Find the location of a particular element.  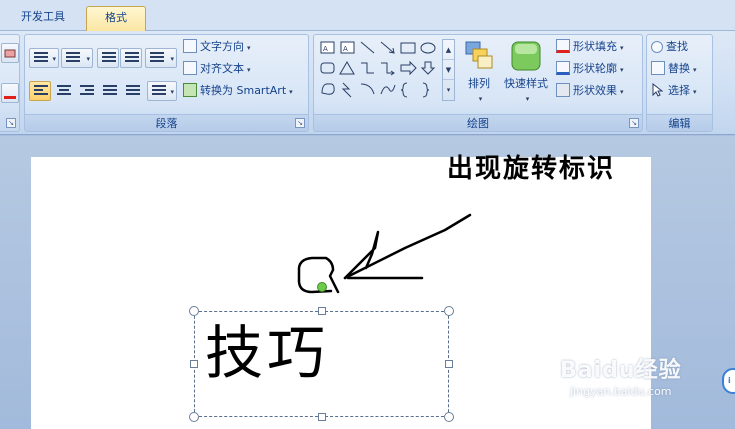

text-box-content: 技巧 is located at coordinates (267, 353).